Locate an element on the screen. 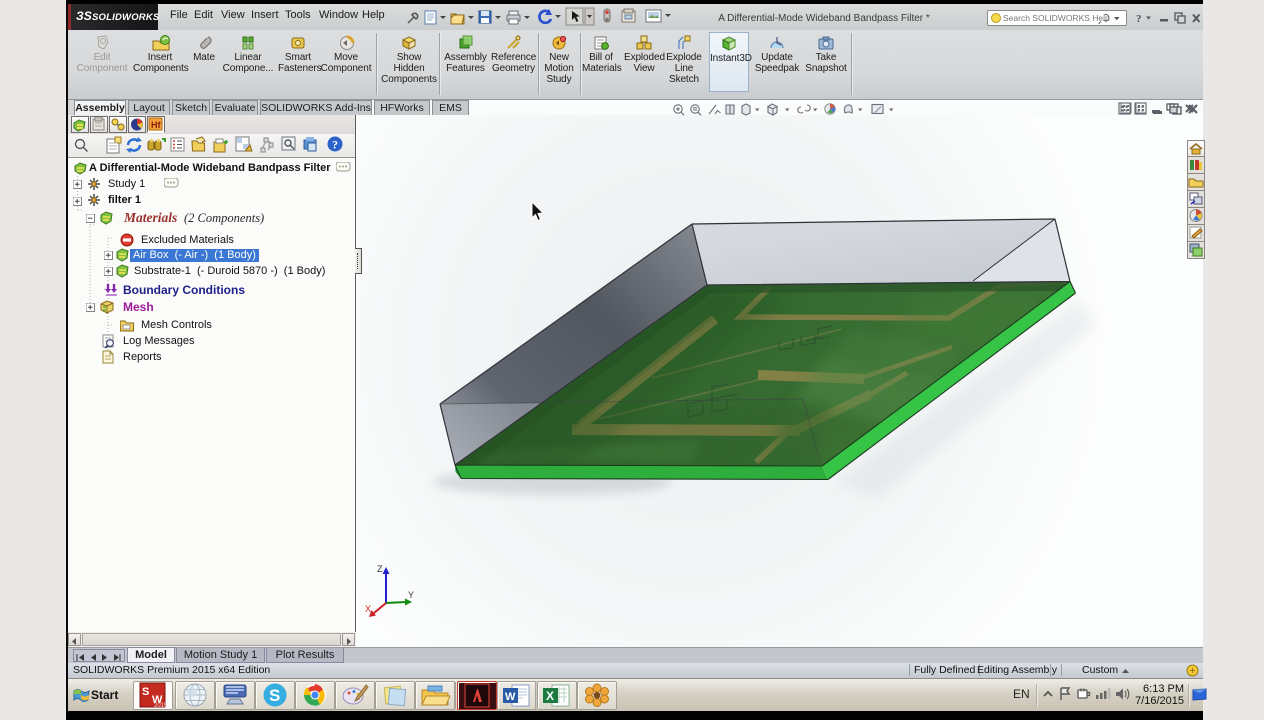 The height and width of the screenshot is (720, 1264). svg-text: Z is located at coordinates (380, 569).